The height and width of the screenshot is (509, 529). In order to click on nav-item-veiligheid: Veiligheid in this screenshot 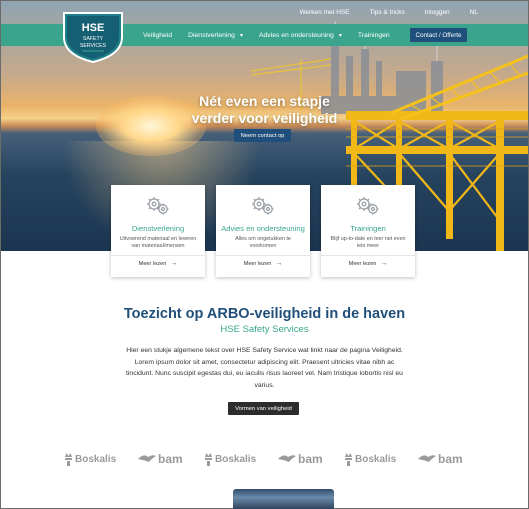, I will do `click(157, 35)`.